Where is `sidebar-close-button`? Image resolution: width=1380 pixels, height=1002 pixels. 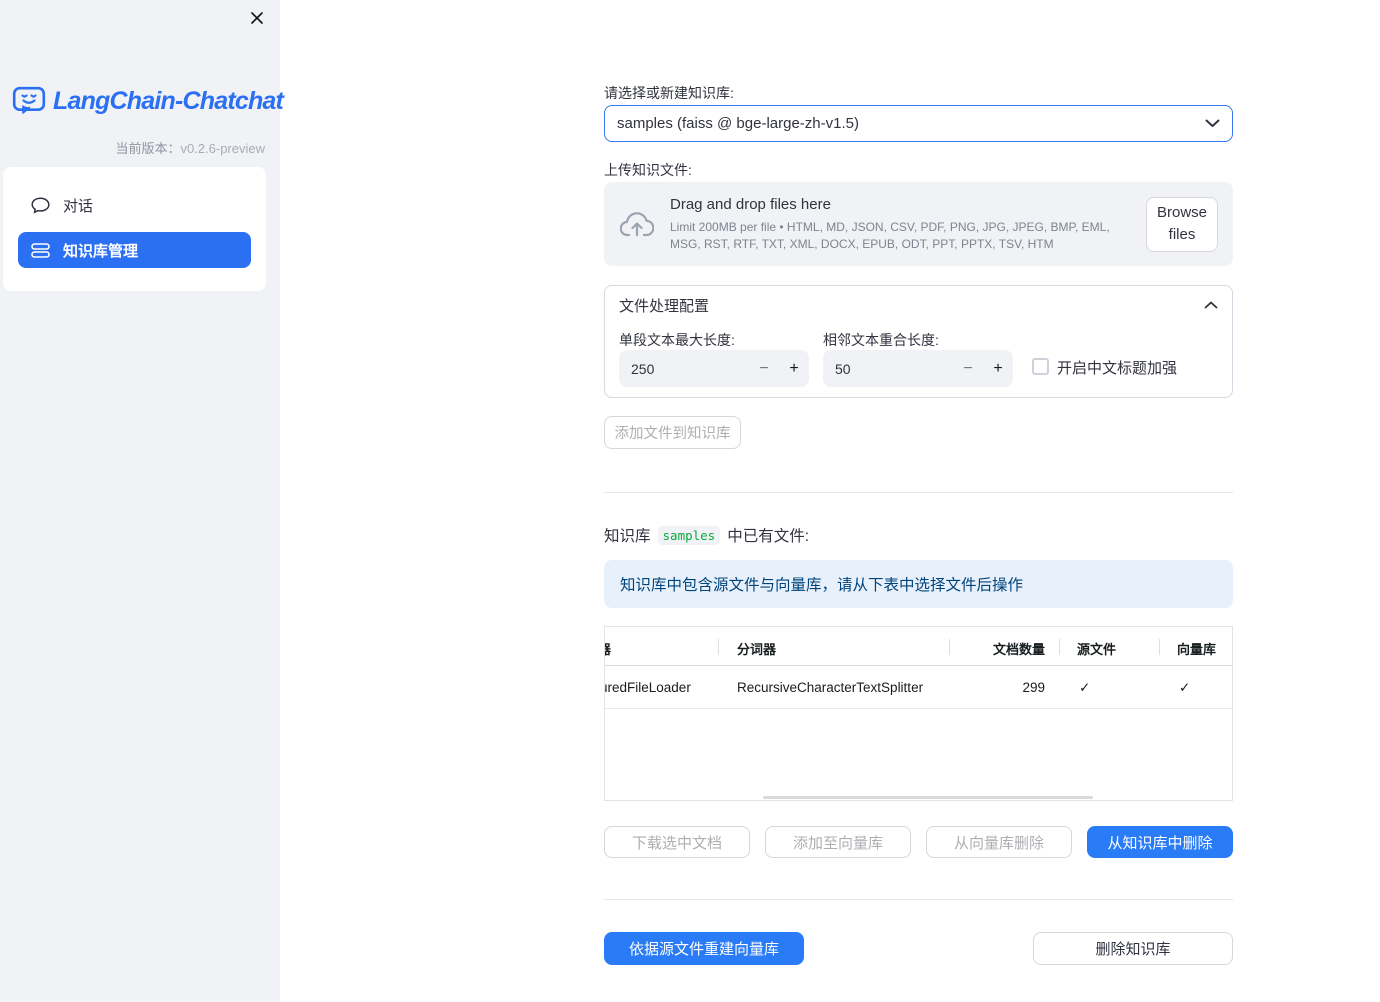
sidebar-close-button is located at coordinates (257, 18).